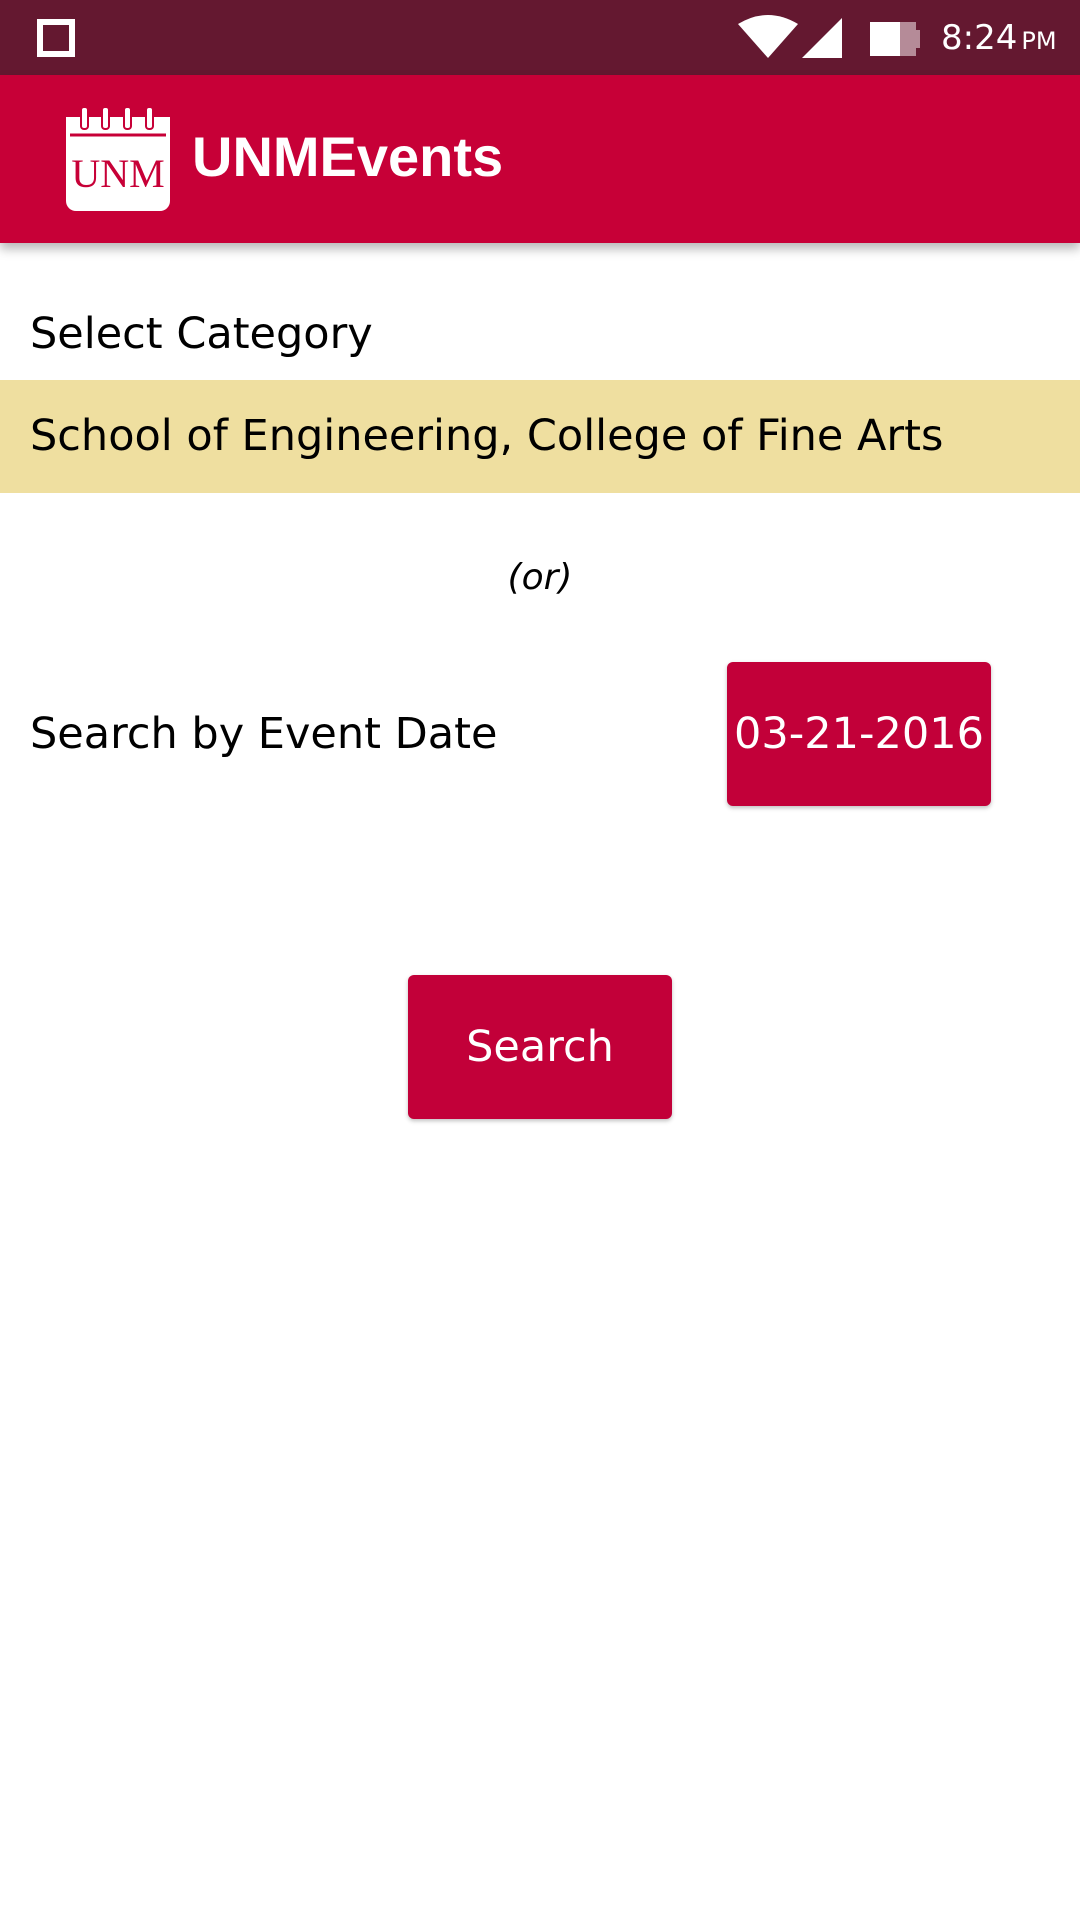 The image size is (1080, 1920). What do you see at coordinates (822, 38) in the screenshot?
I see `cell-signal-icon` at bounding box center [822, 38].